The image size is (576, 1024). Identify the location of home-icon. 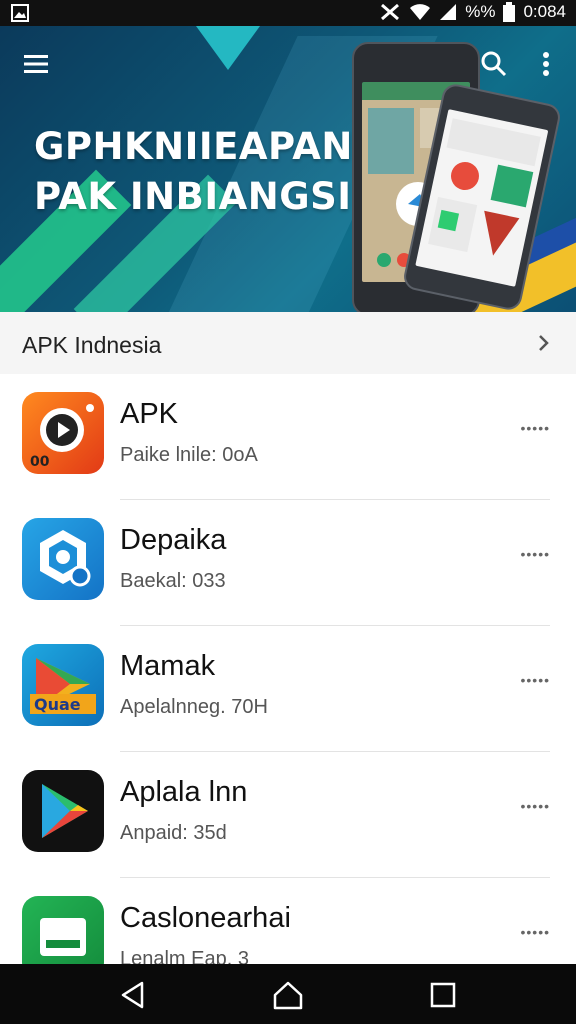
(288, 995).